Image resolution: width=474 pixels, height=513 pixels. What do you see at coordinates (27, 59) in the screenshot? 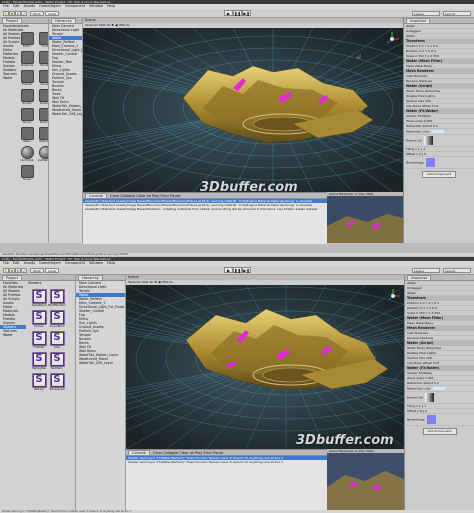
I see `asset-item: Materials` at bounding box center [27, 59].